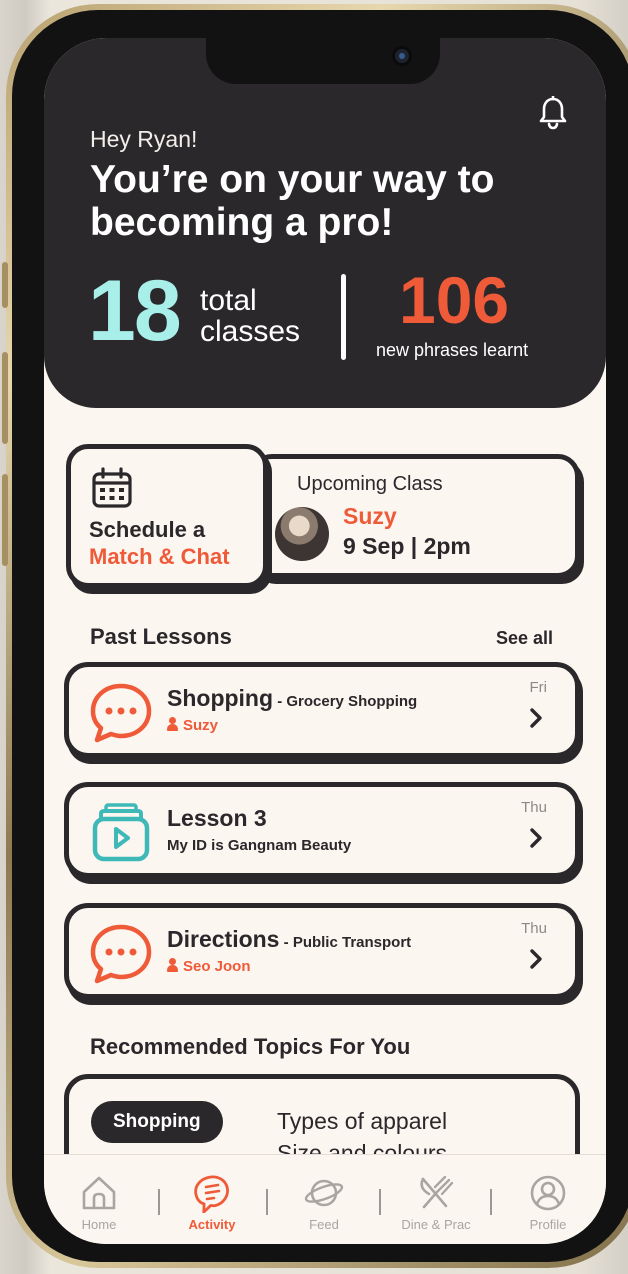  I want to click on lesson-title: Directions - Public Transport, so click(289, 939).